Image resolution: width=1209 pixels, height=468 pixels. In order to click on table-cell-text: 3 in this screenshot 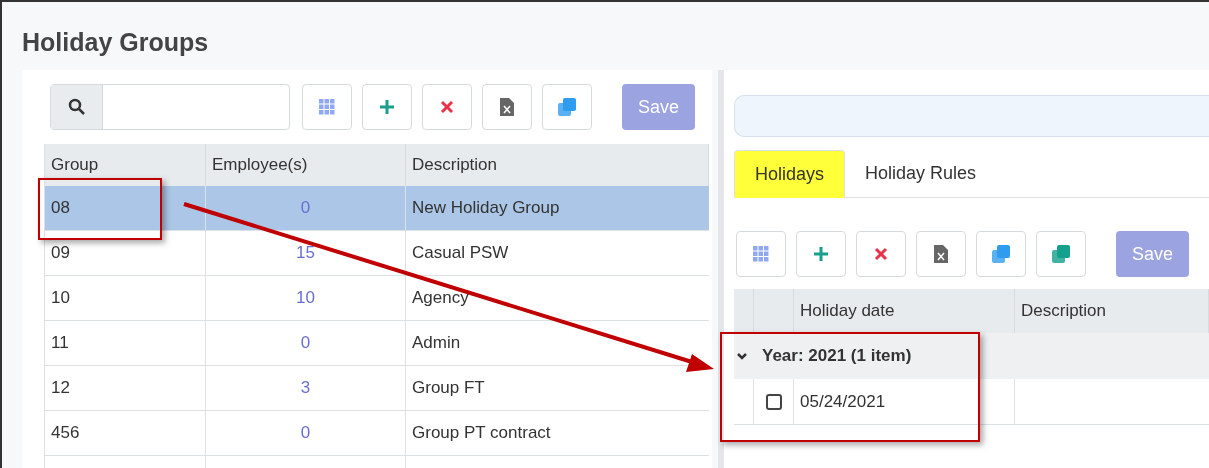, I will do `click(305, 388)`.